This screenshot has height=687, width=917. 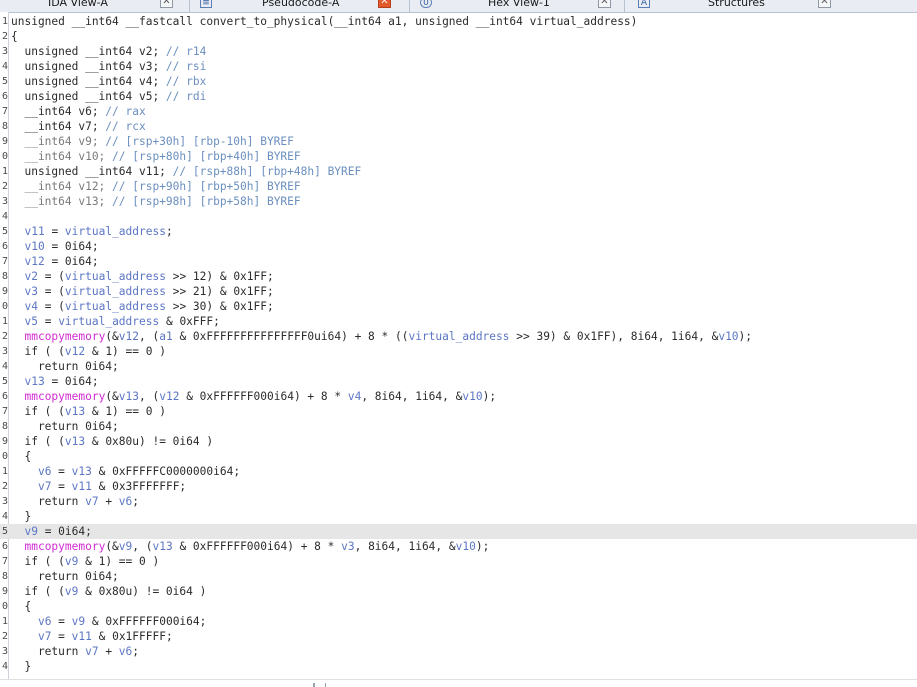 What do you see at coordinates (30, 276) in the screenshot?
I see `identifier-token: v2` at bounding box center [30, 276].